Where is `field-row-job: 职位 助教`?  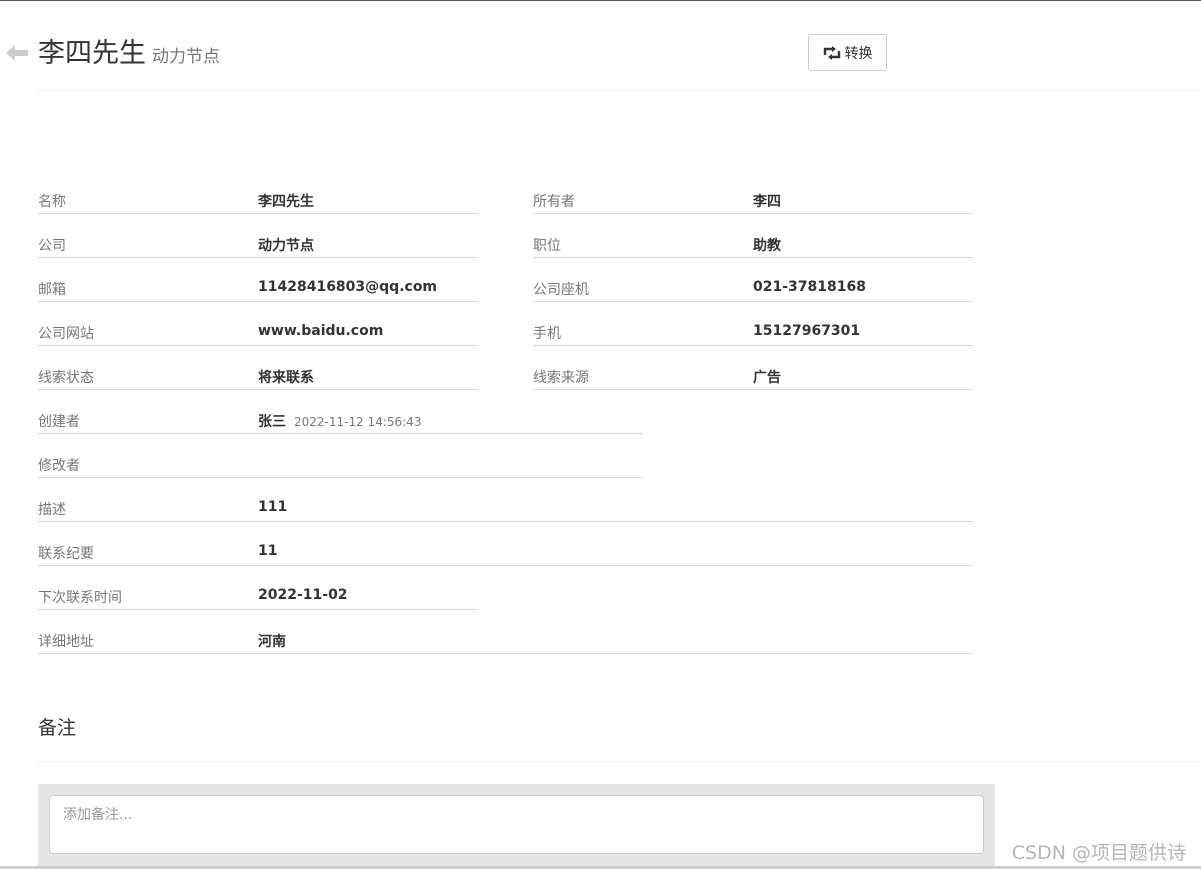 field-row-job: 职位 助教 is located at coordinates (753, 245).